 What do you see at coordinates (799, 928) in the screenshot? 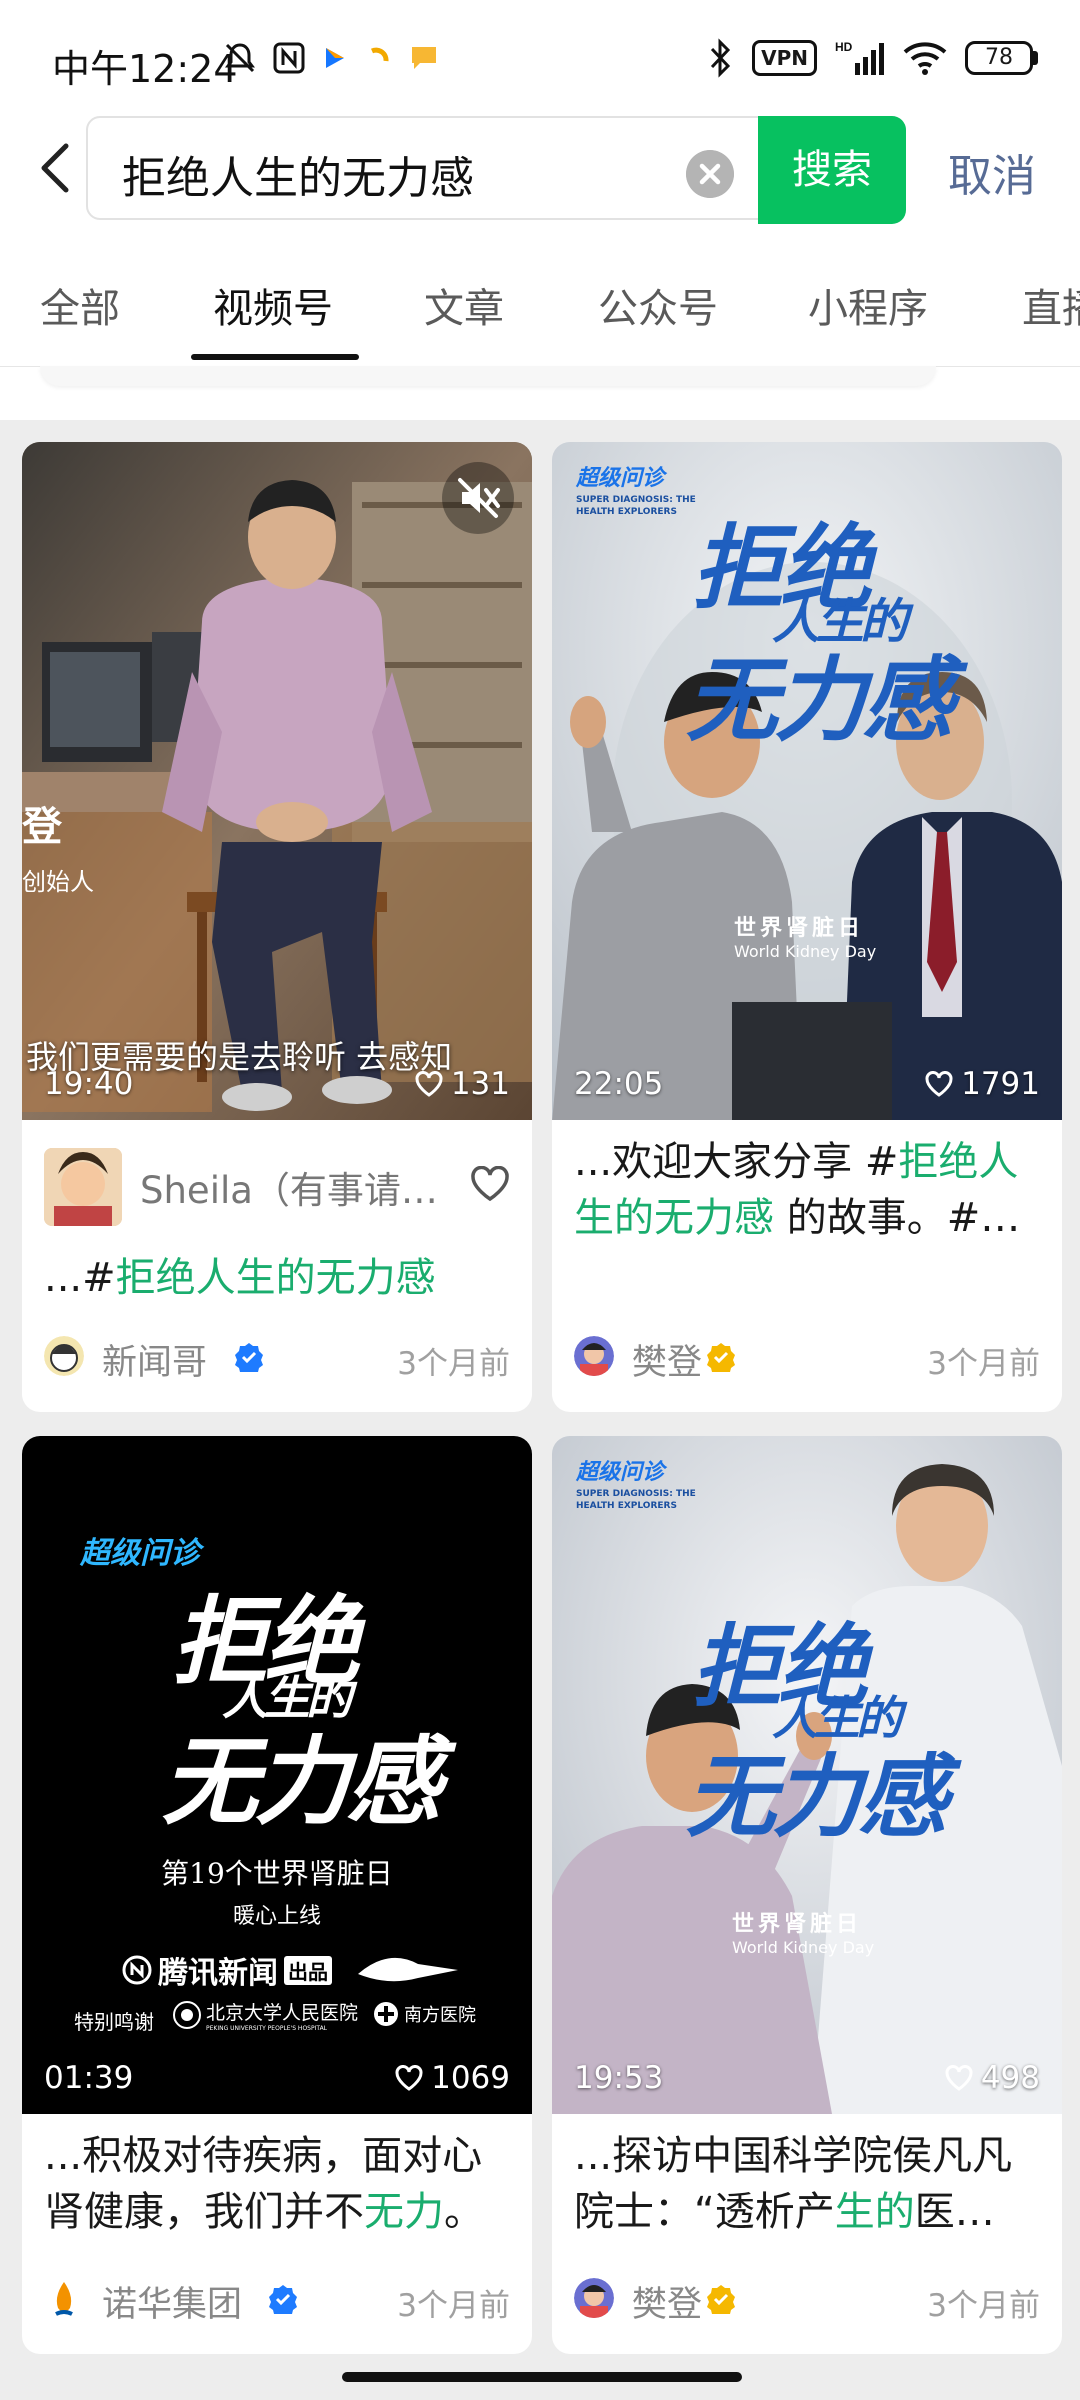
I see `event-title: 世界肾脏日` at bounding box center [799, 928].